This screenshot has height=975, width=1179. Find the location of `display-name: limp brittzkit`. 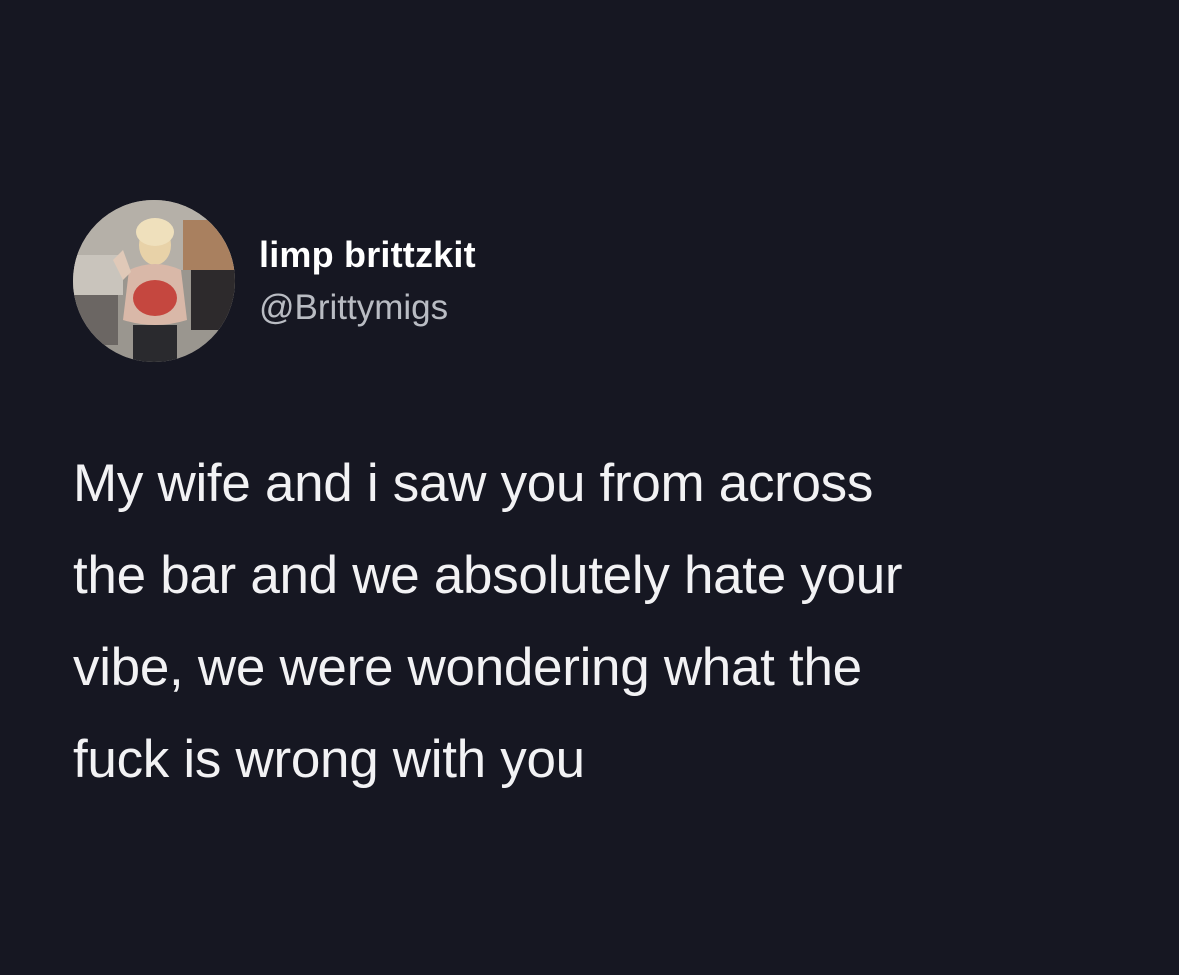

display-name: limp brittzkit is located at coordinates (367, 255).